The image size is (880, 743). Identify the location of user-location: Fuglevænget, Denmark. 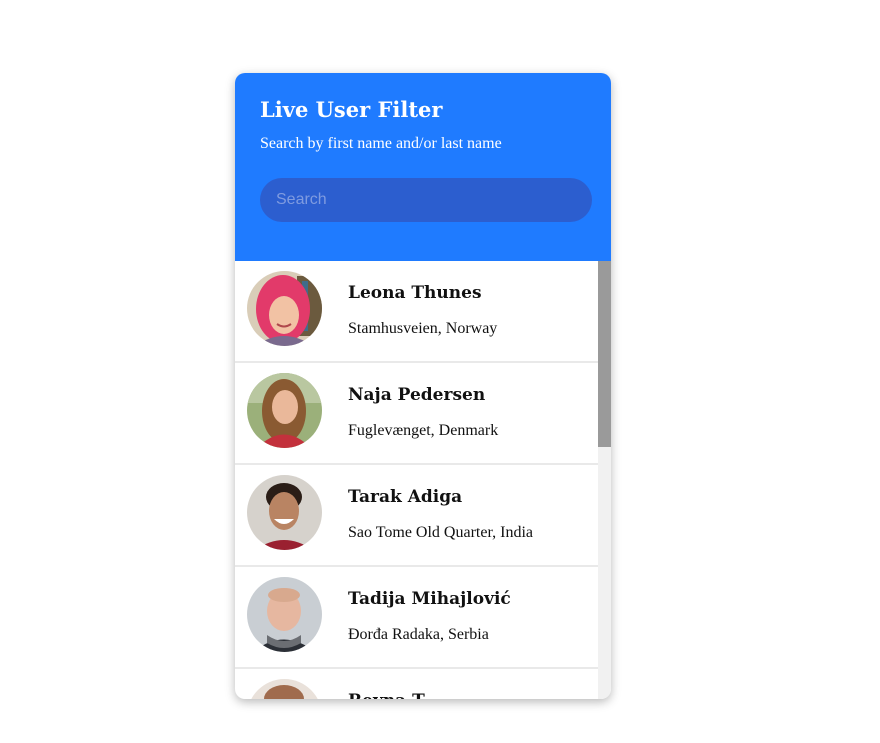
(423, 430).